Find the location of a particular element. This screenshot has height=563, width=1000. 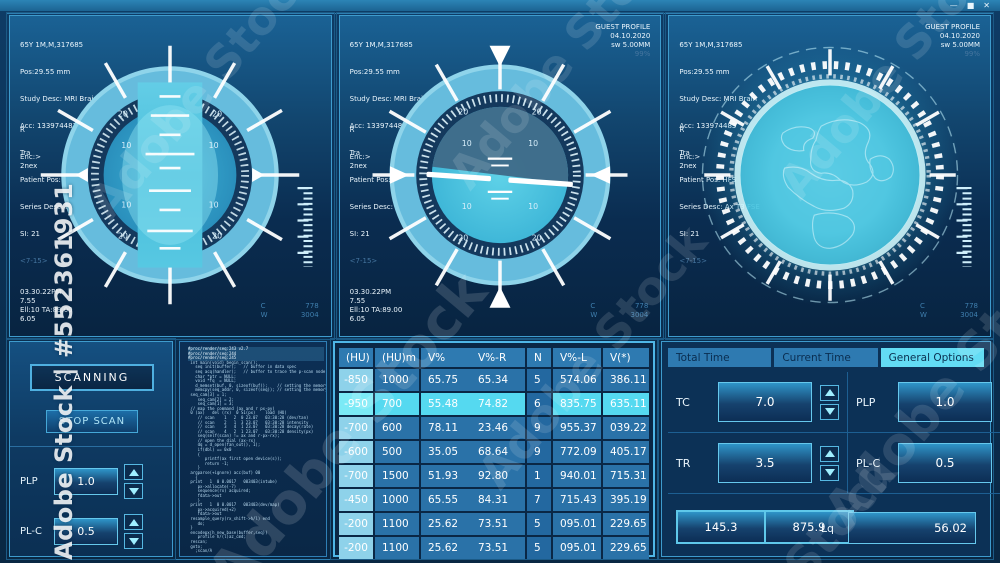

tab-general-options: General Options is located at coordinates (932, 357).